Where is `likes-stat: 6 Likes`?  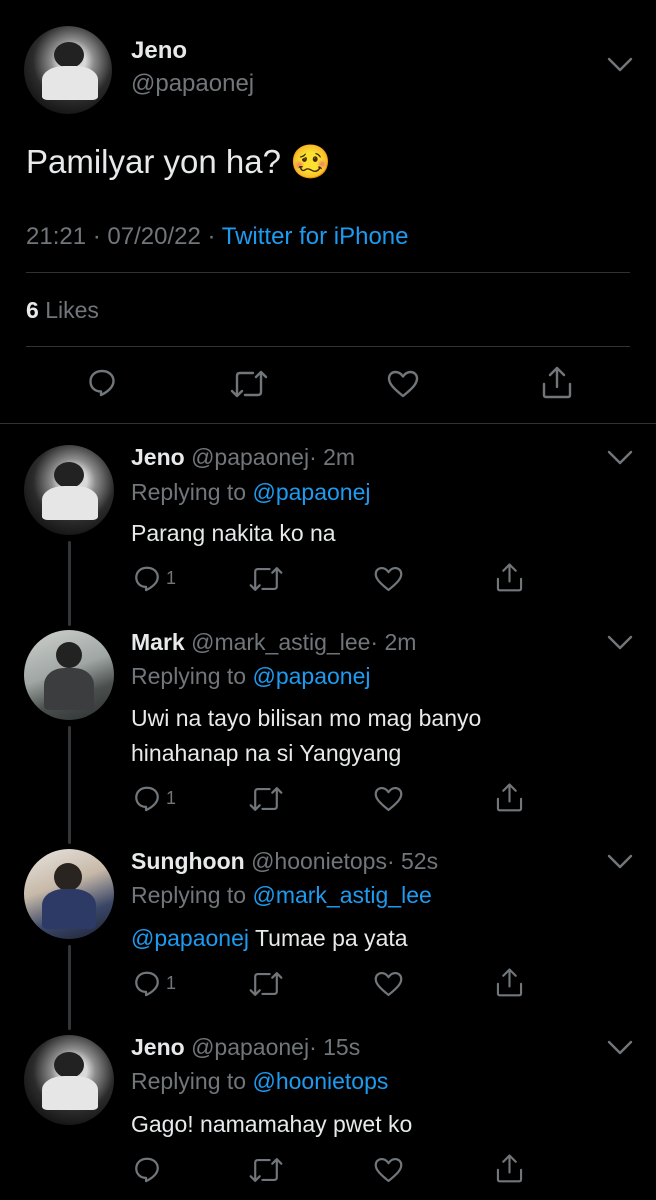 likes-stat: 6 Likes is located at coordinates (62, 310).